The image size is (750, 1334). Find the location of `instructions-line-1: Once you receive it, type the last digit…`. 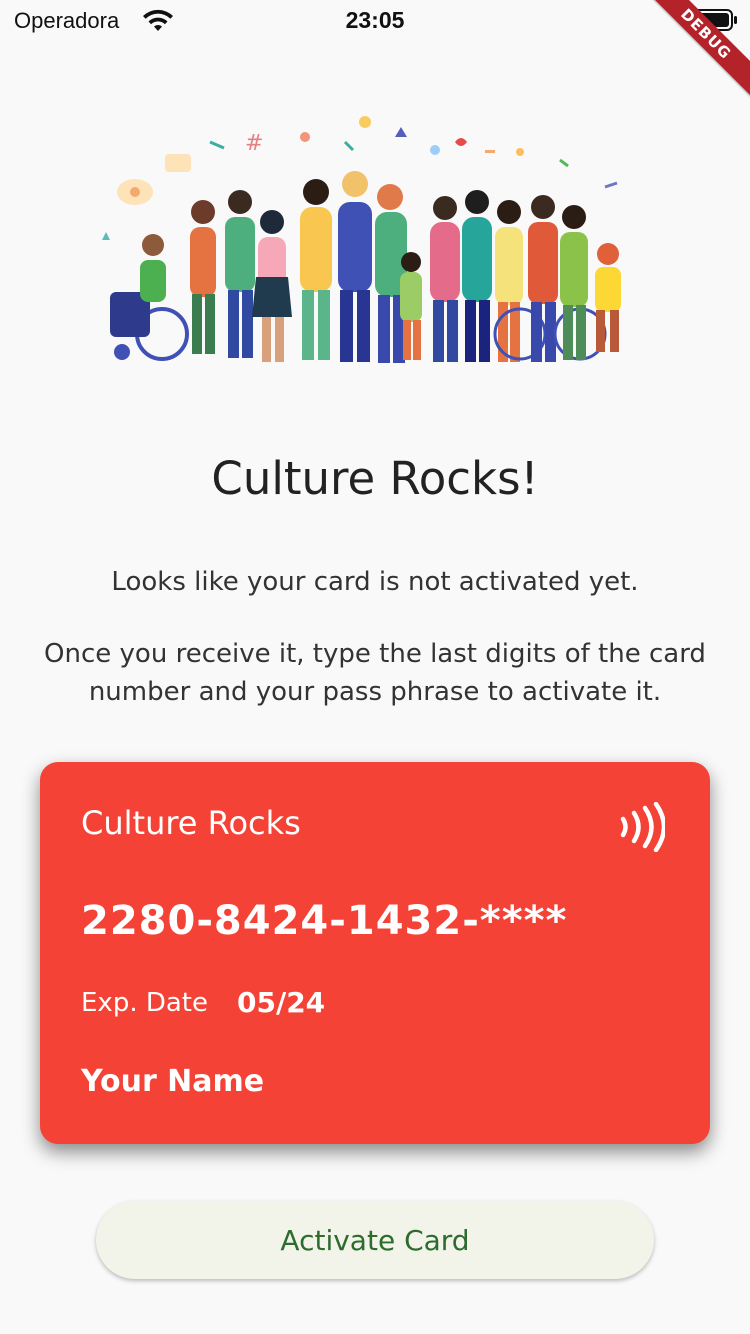

instructions-line-1: Once you receive it, type the last digit… is located at coordinates (375, 654).